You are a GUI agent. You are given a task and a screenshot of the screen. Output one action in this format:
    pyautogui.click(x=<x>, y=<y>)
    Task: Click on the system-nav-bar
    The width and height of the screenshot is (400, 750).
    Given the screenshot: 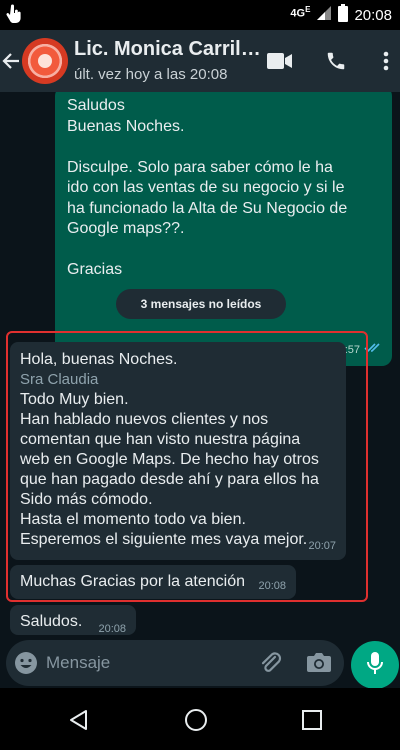 What is the action you would take?
    pyautogui.click(x=200, y=719)
    